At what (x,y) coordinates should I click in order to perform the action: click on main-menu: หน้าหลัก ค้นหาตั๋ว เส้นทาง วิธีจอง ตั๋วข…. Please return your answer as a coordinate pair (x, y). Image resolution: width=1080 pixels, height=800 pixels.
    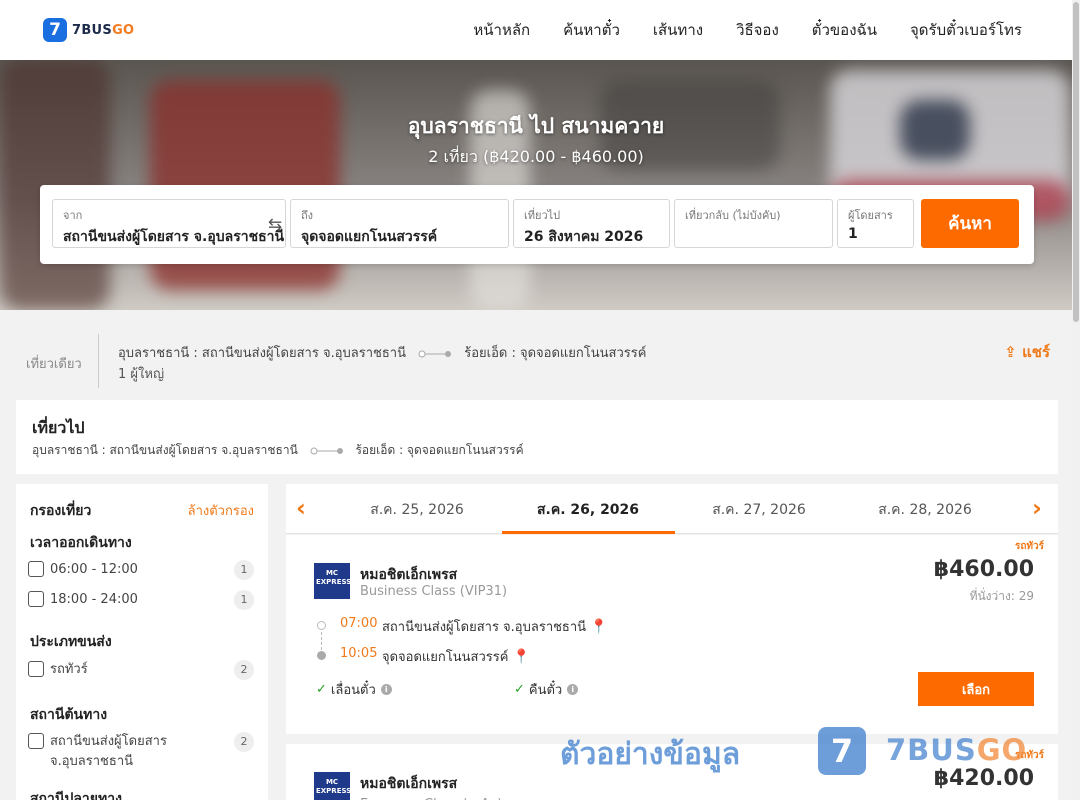
    Looking at the image, I should click on (731, 30).